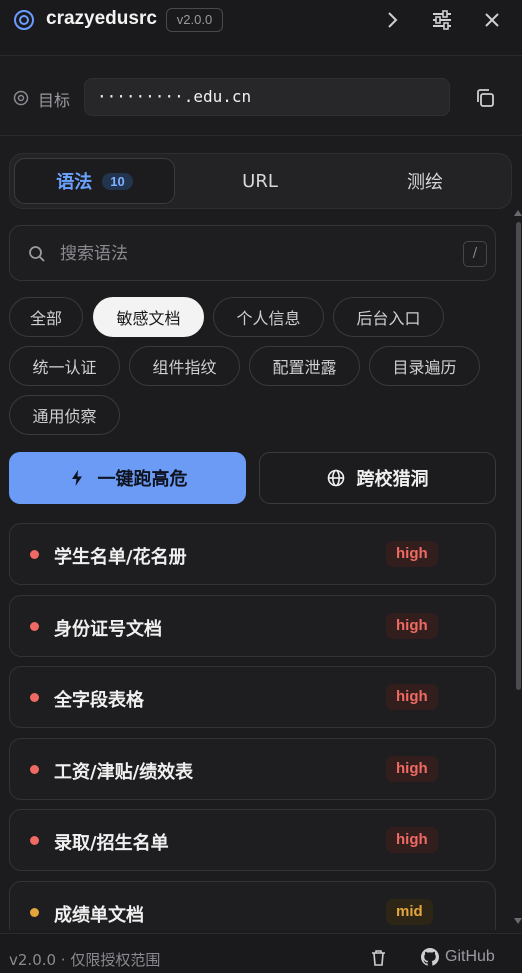  What do you see at coordinates (101, 18) in the screenshot?
I see `app-title: crazyedusrc` at bounding box center [101, 18].